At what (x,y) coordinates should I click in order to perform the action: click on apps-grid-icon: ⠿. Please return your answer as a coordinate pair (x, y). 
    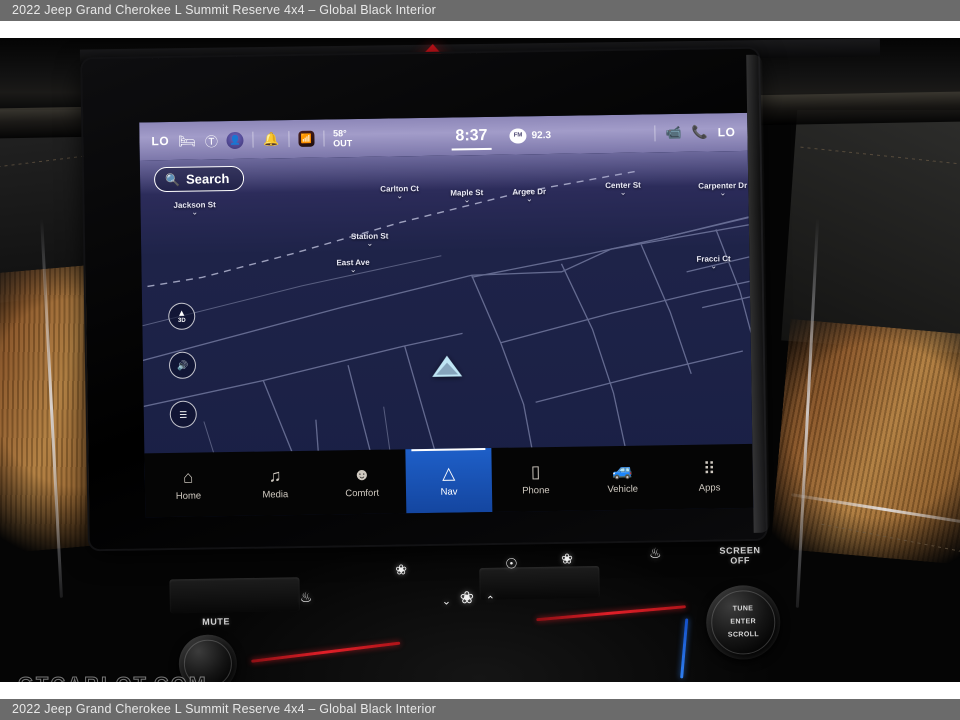
    Looking at the image, I should click on (709, 468).